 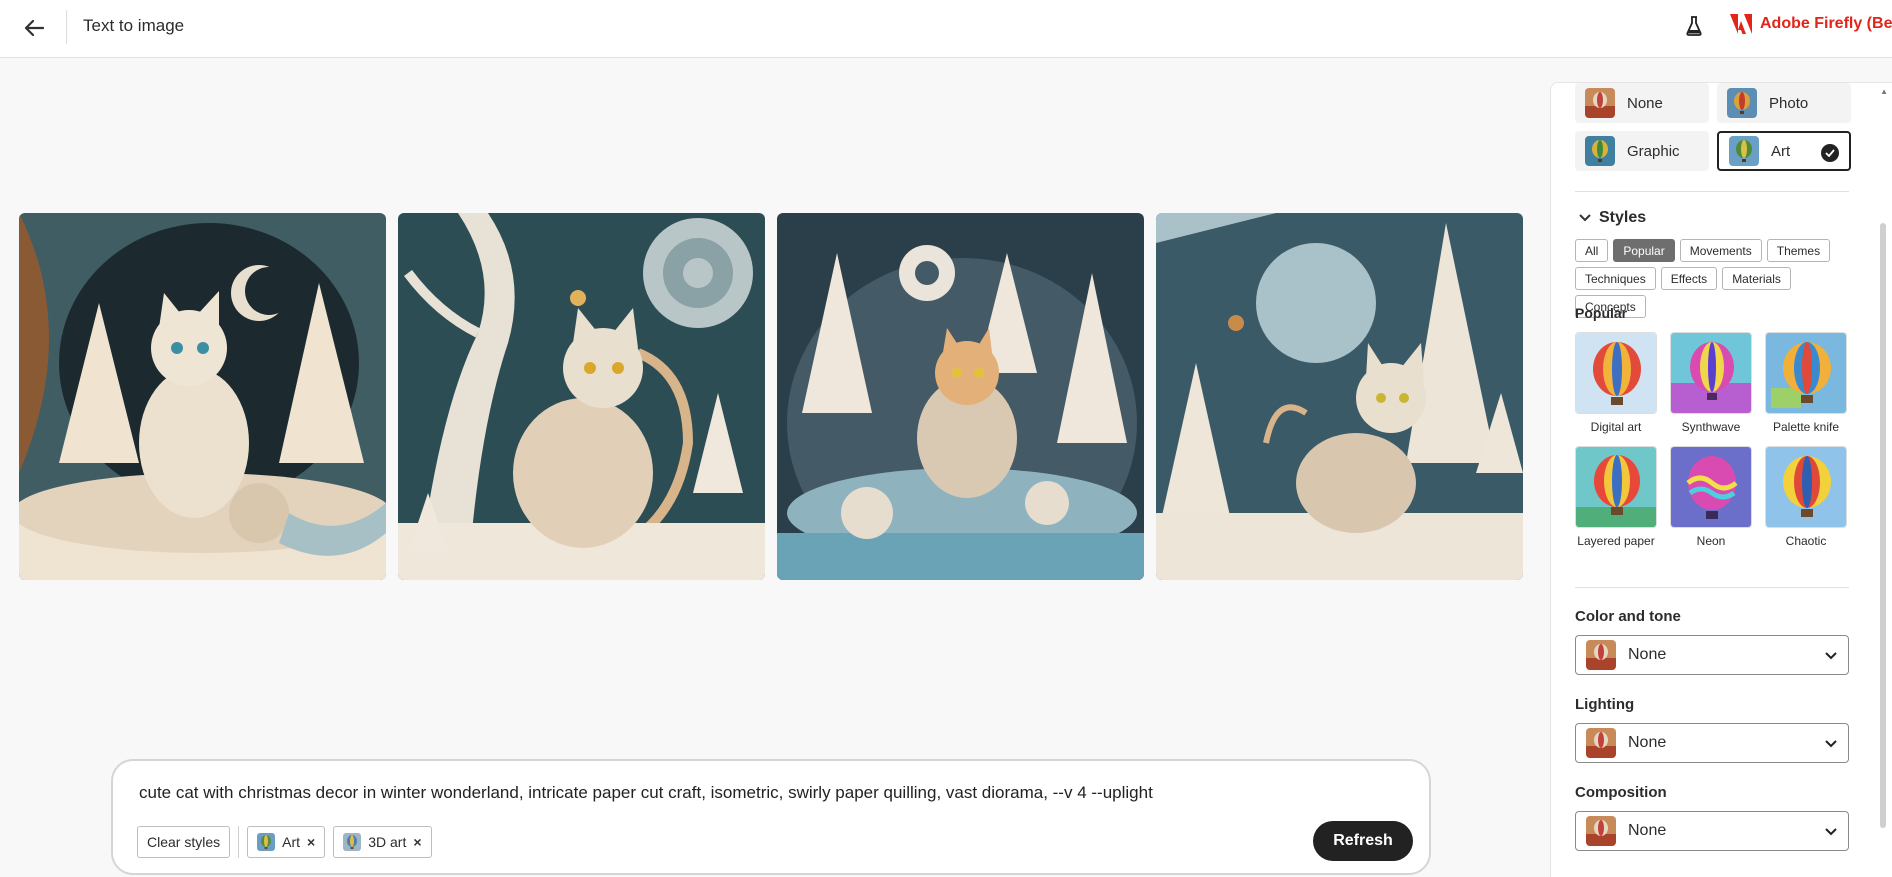 What do you see at coordinates (946, 29) in the screenshot?
I see `top-bar: Text to image Adobe Firefly (Beta)` at bounding box center [946, 29].